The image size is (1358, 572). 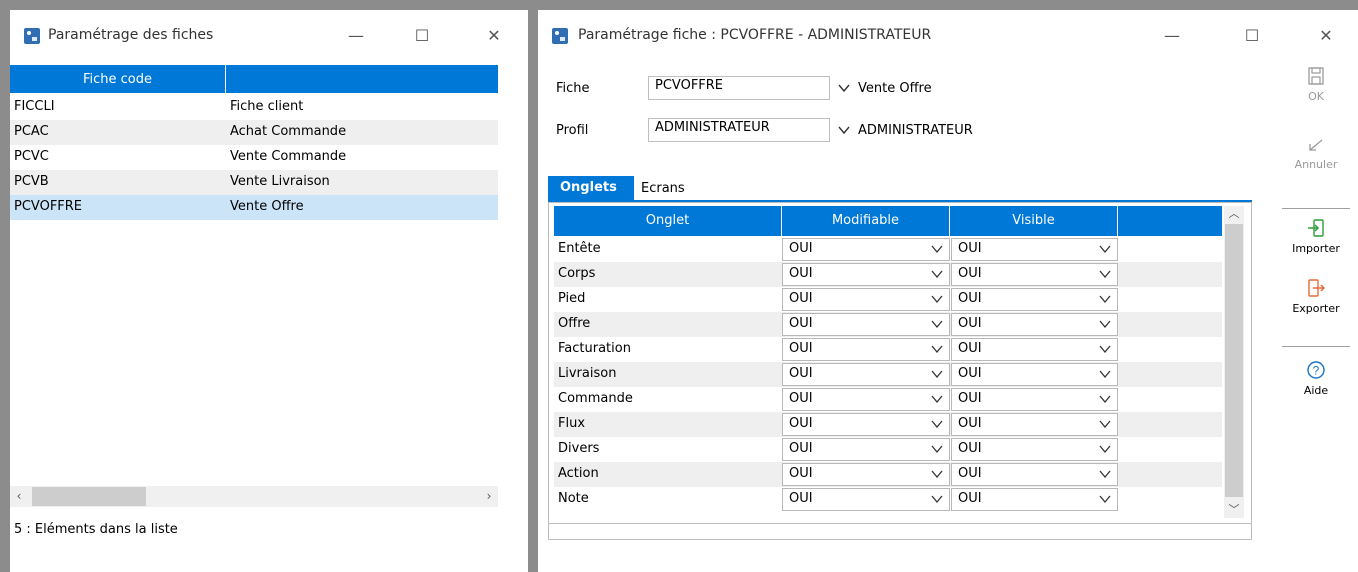 What do you see at coordinates (915, 130) in the screenshot?
I see `profil-description: ADMINISTRATEUR` at bounding box center [915, 130].